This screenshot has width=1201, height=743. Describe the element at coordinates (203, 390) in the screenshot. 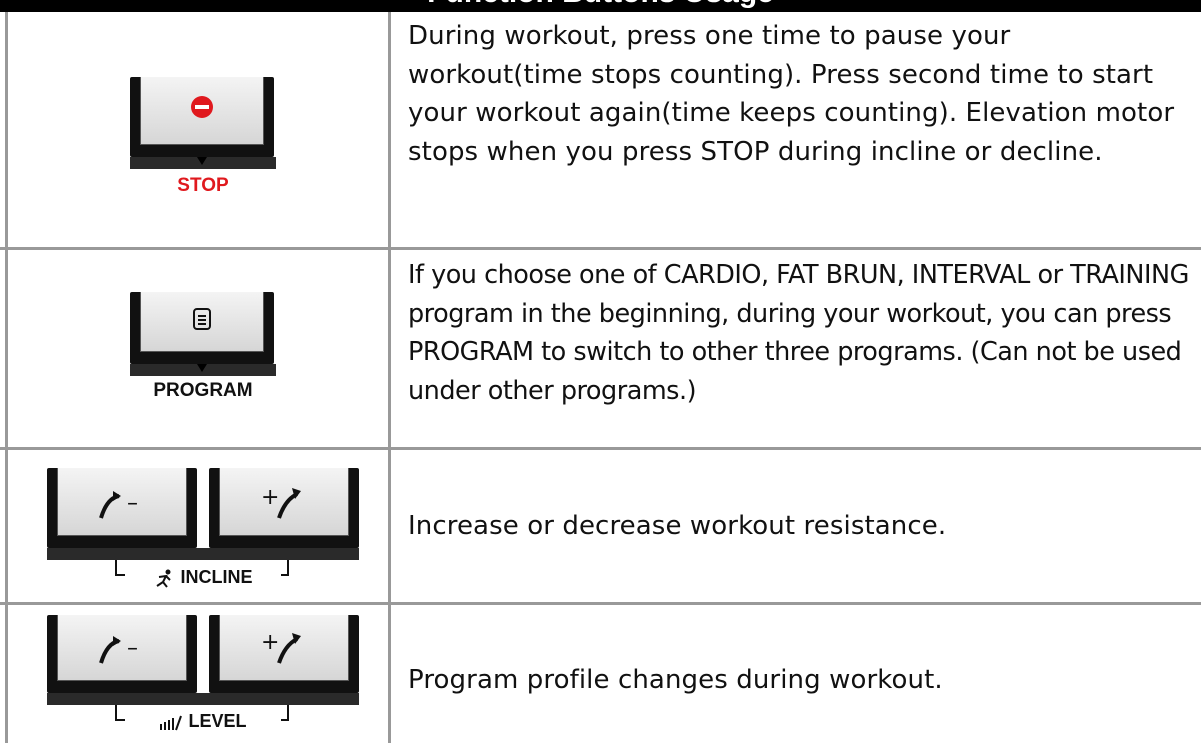

I see `program-label: PROGRAM` at that location.